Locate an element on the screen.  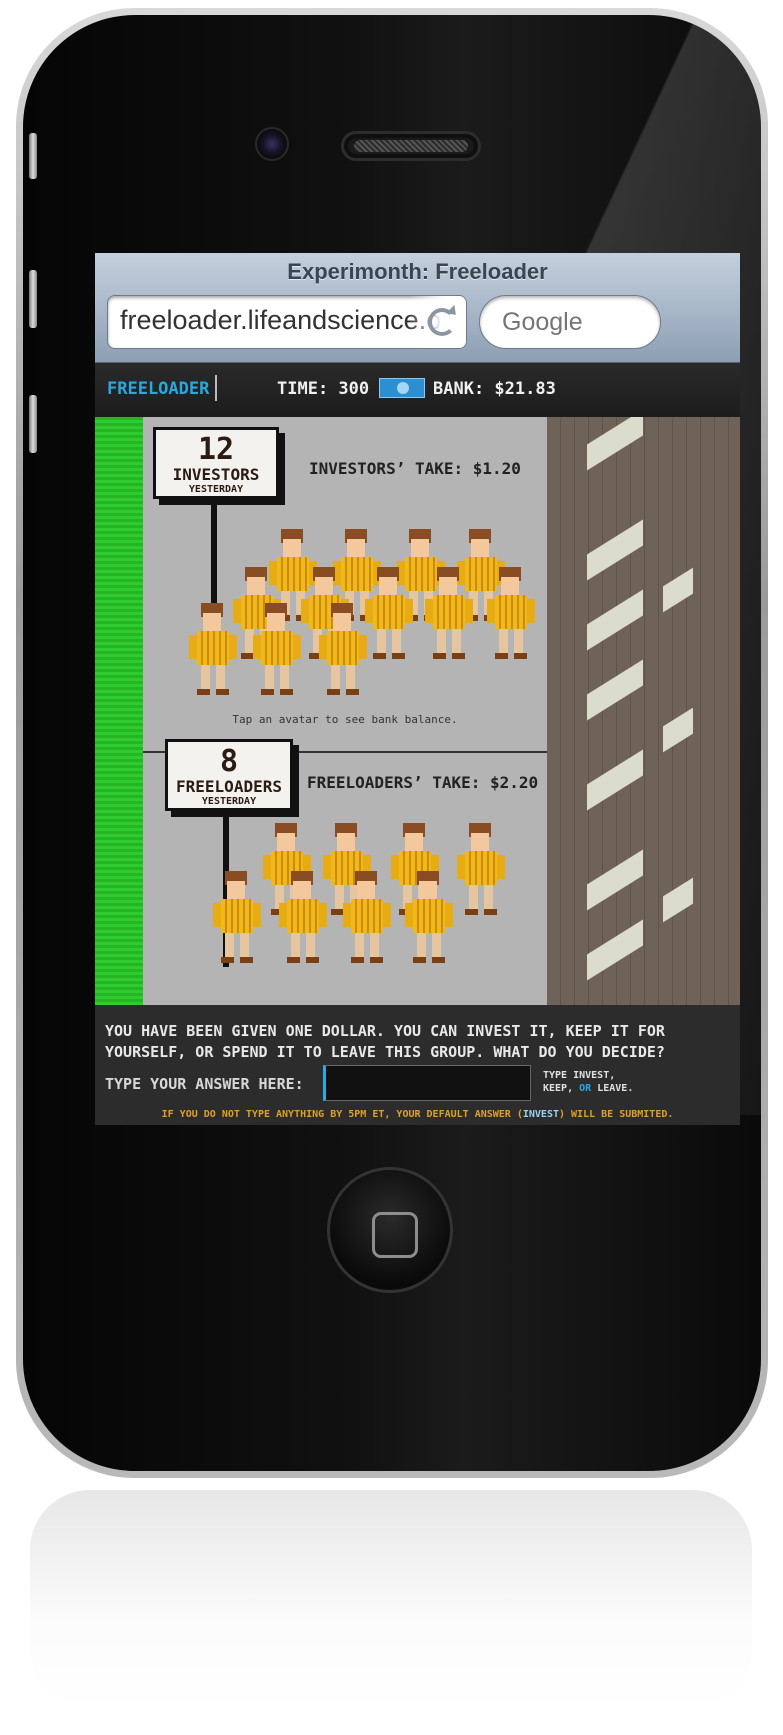
answer-input is located at coordinates (427, 1083).